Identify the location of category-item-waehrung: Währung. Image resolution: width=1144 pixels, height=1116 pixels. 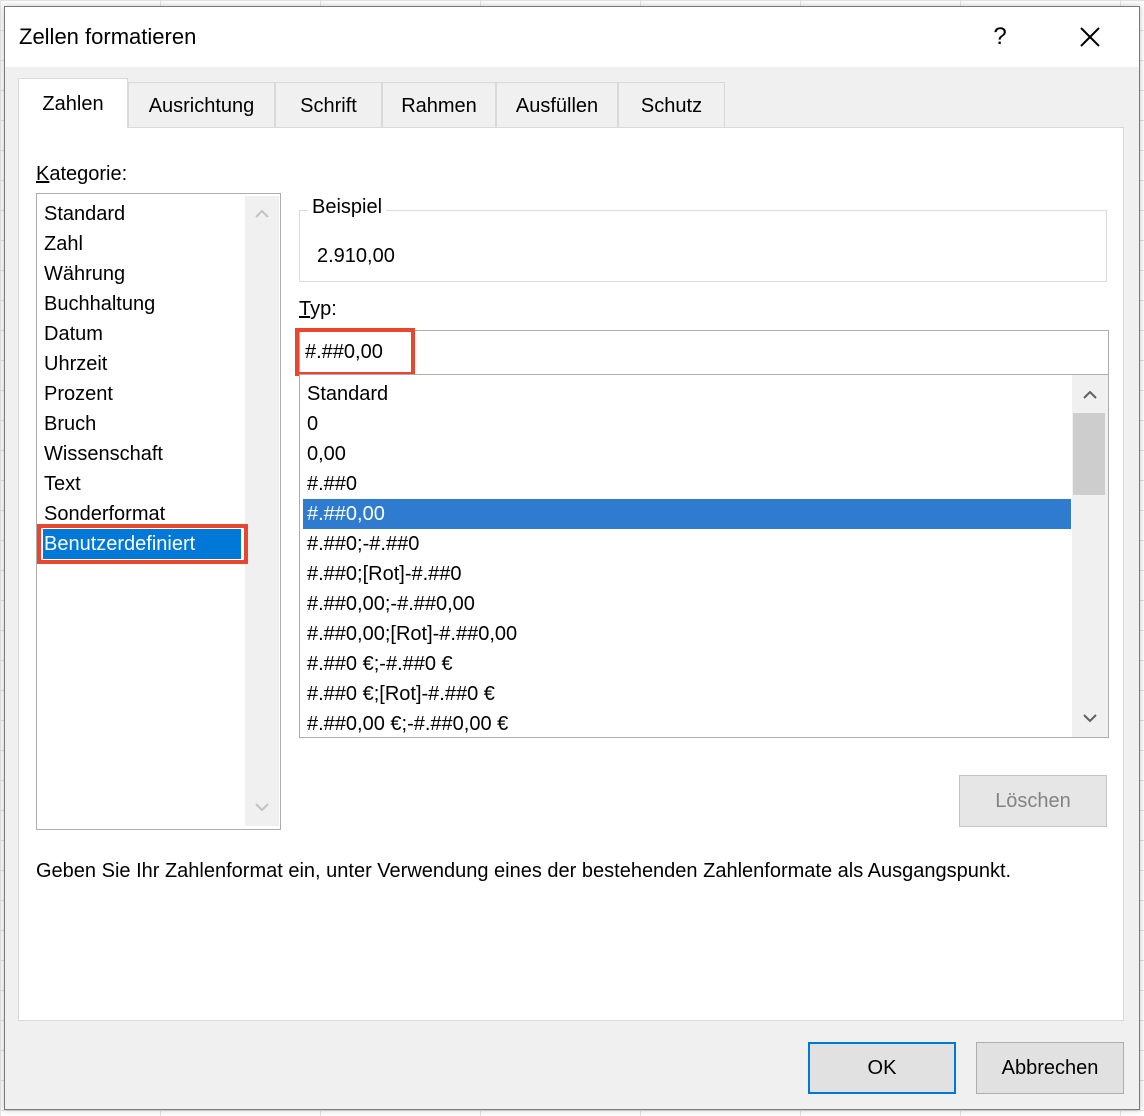
(84, 274).